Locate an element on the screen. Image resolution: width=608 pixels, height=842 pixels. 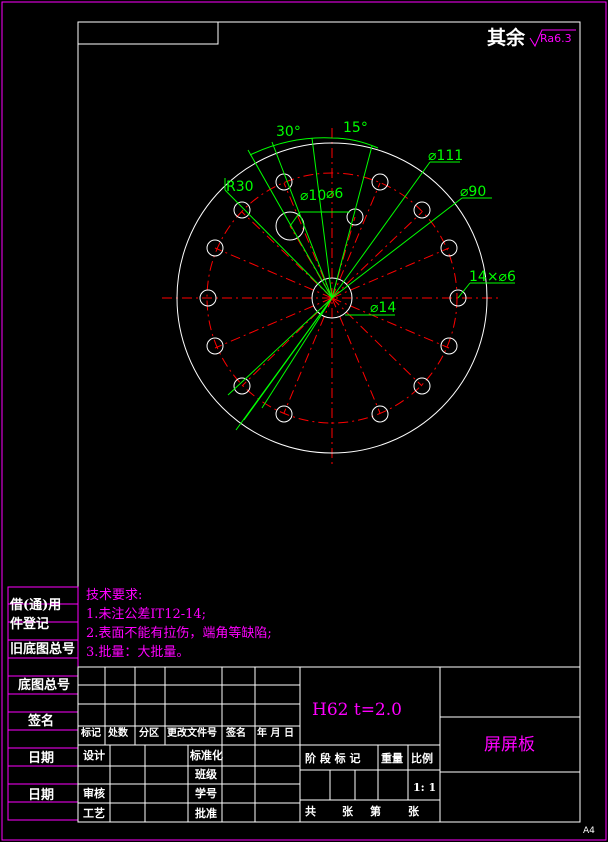
label-sheets-2: 张 is located at coordinates (413, 811).